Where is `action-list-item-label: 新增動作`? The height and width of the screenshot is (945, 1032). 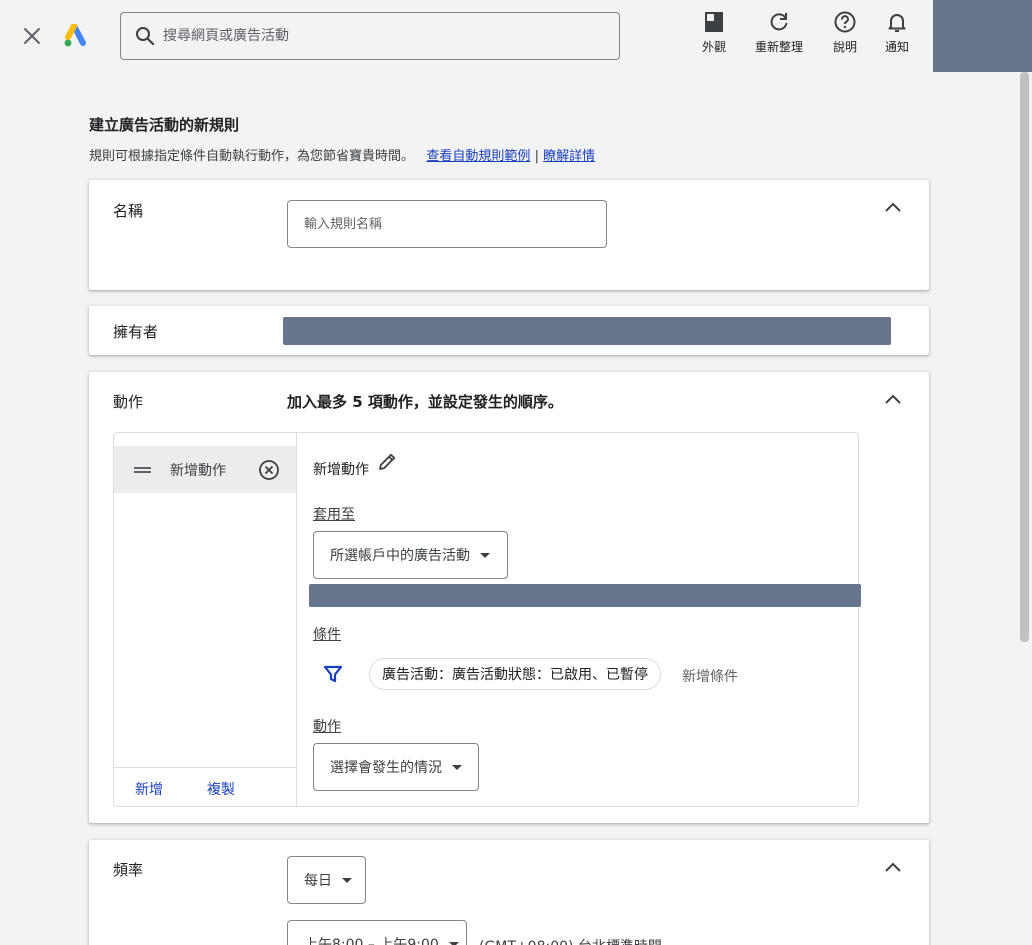
action-list-item-label: 新增動作 is located at coordinates (198, 471).